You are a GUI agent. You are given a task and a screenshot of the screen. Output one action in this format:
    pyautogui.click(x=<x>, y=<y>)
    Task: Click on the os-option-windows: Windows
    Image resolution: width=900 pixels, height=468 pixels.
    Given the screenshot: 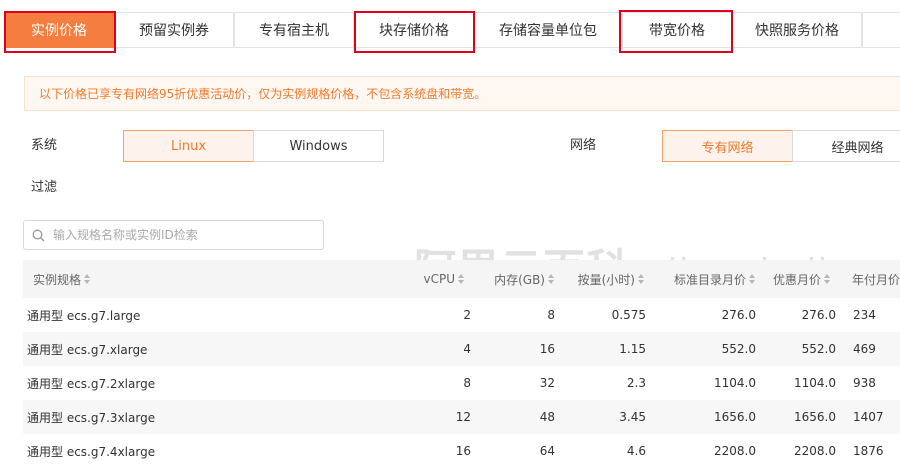 What is the action you would take?
    pyautogui.click(x=318, y=146)
    